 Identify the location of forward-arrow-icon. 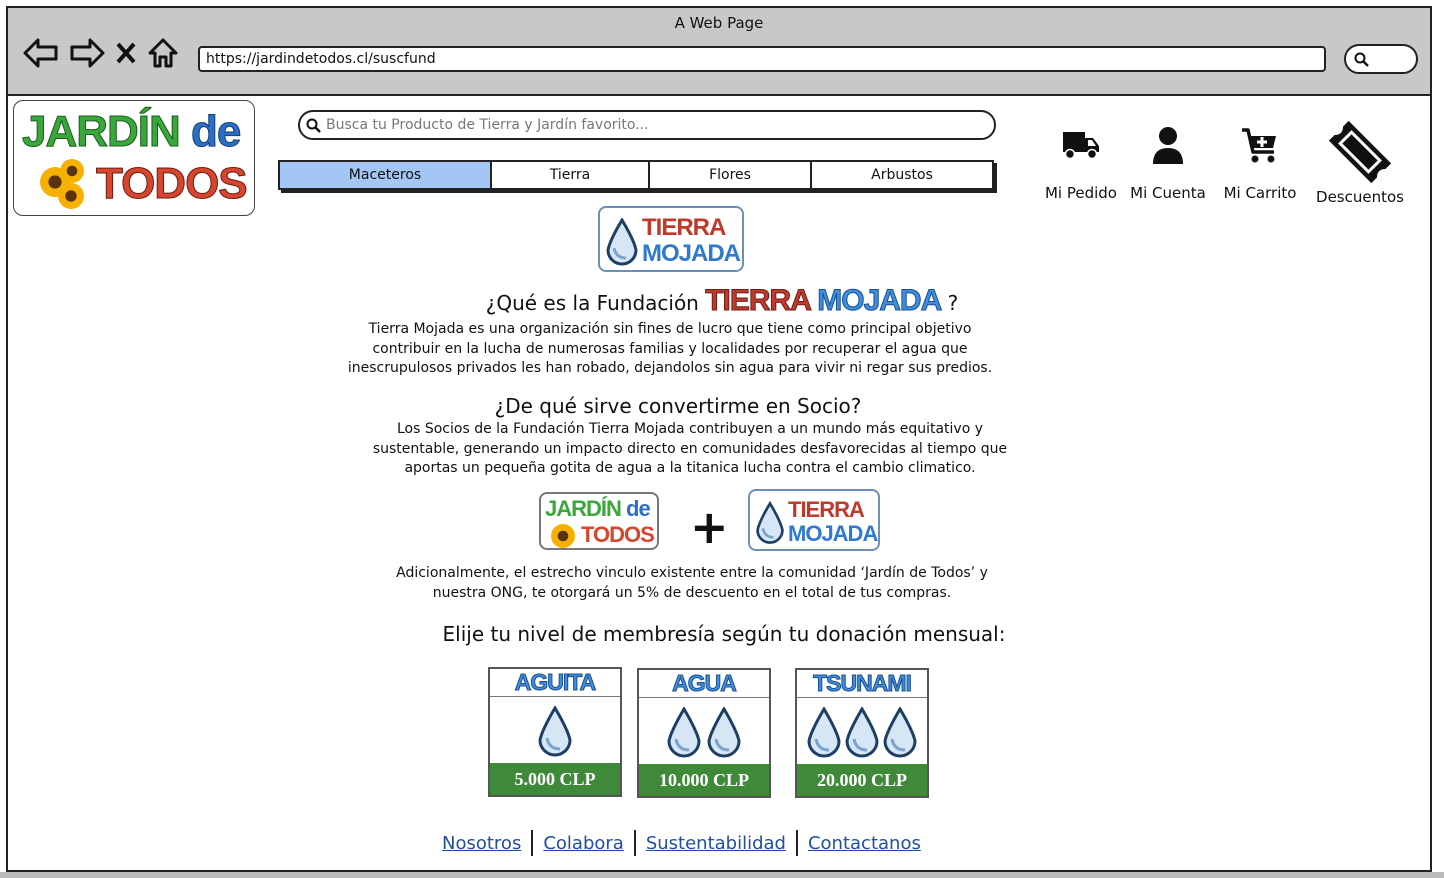
(87, 53).